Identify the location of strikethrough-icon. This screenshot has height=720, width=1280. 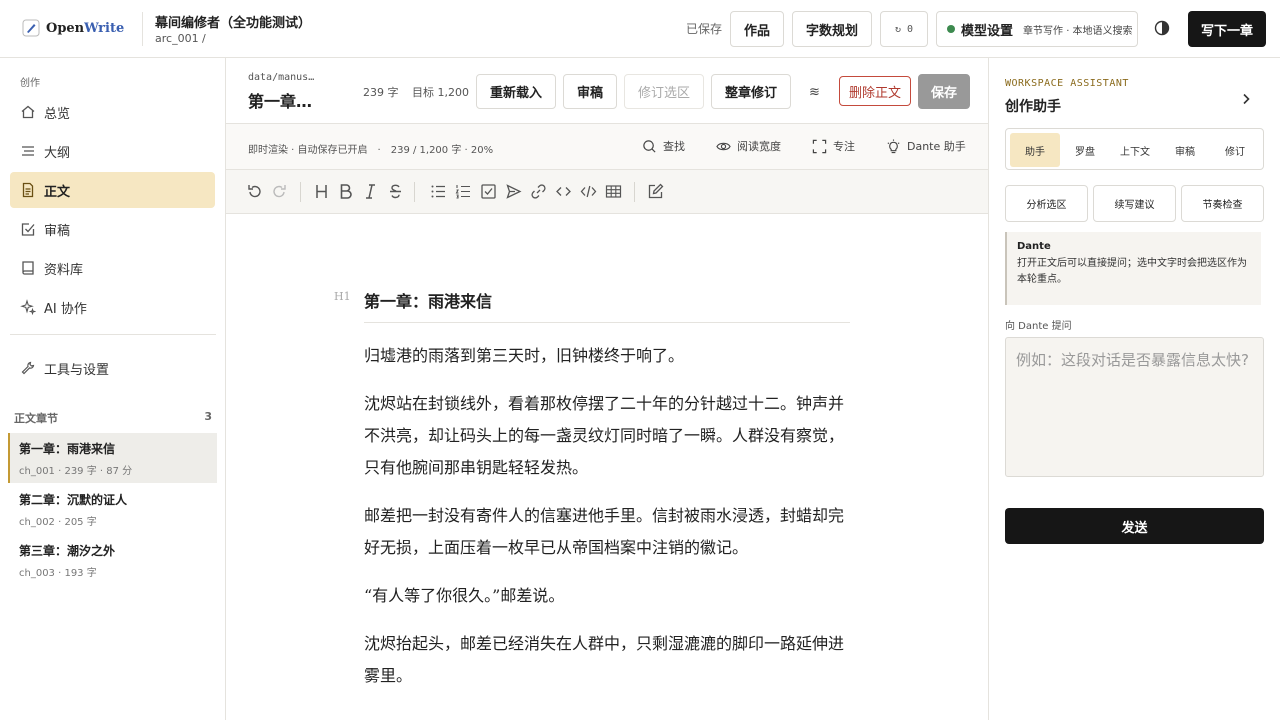
(395, 191).